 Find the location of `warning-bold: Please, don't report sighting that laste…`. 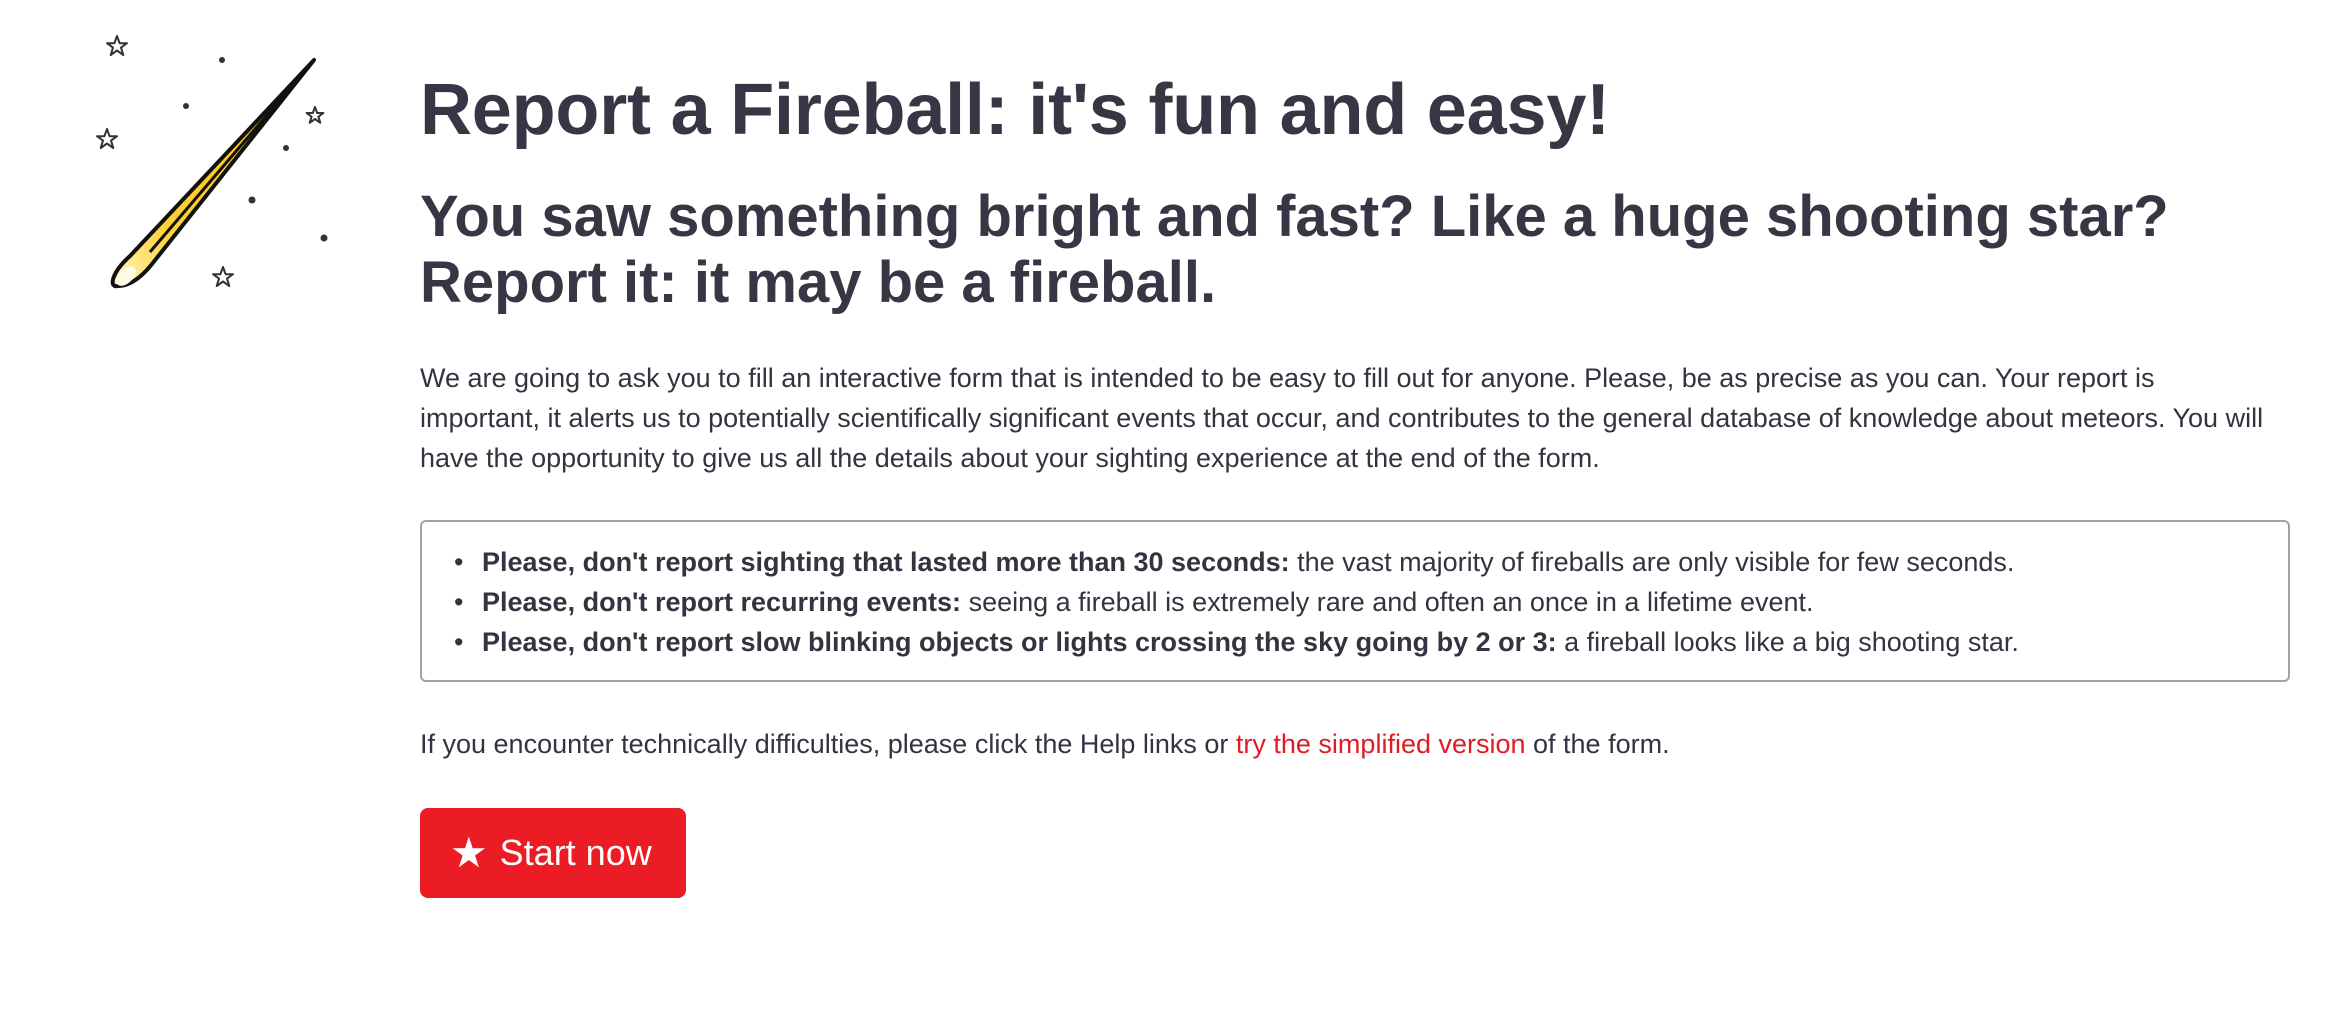

warning-bold: Please, don't report sighting that laste… is located at coordinates (886, 562).